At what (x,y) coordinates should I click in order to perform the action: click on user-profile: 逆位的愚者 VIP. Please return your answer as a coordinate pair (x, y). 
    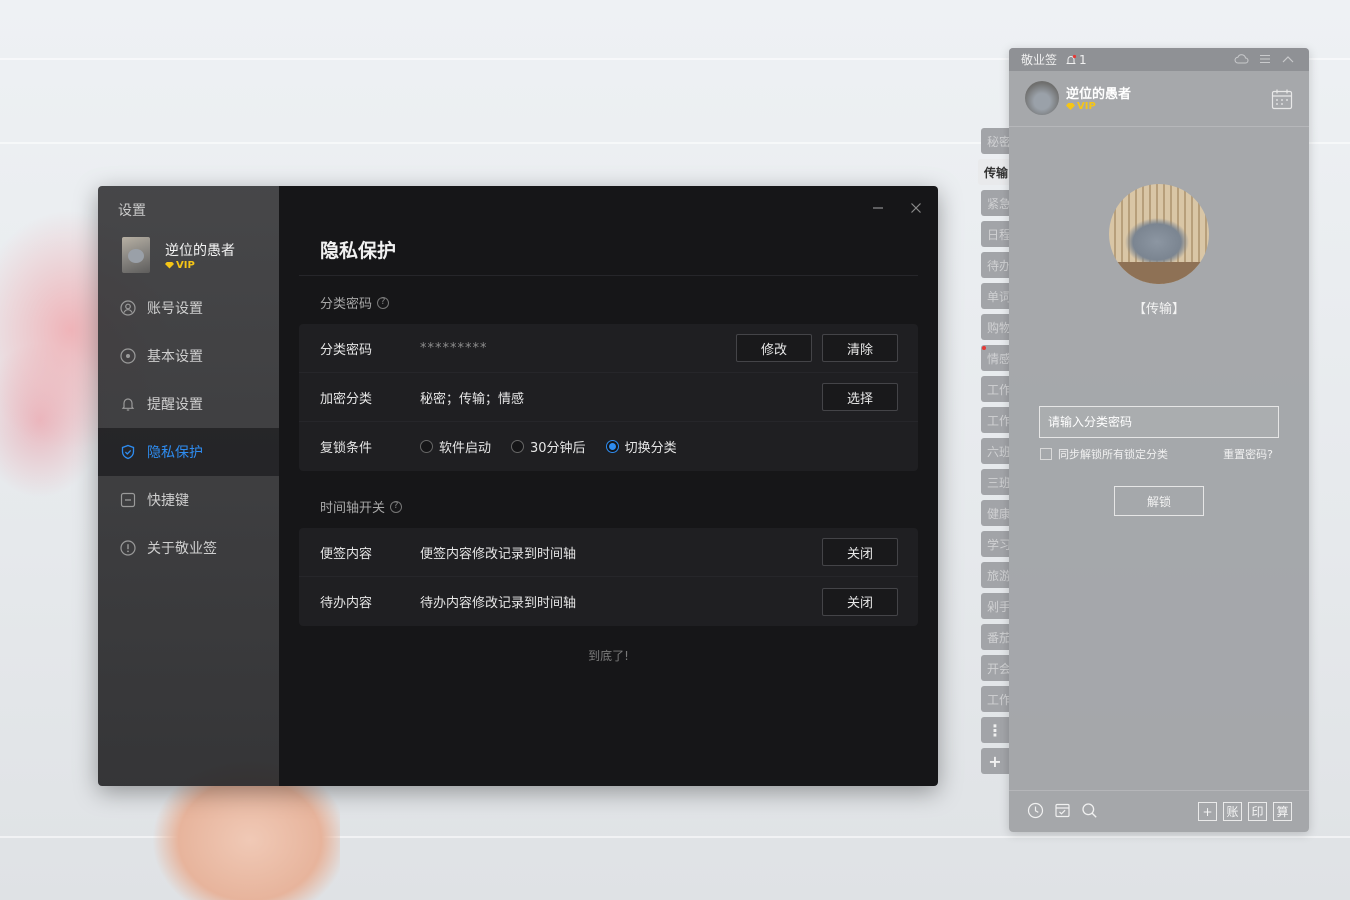
    Looking at the image, I should click on (178, 255).